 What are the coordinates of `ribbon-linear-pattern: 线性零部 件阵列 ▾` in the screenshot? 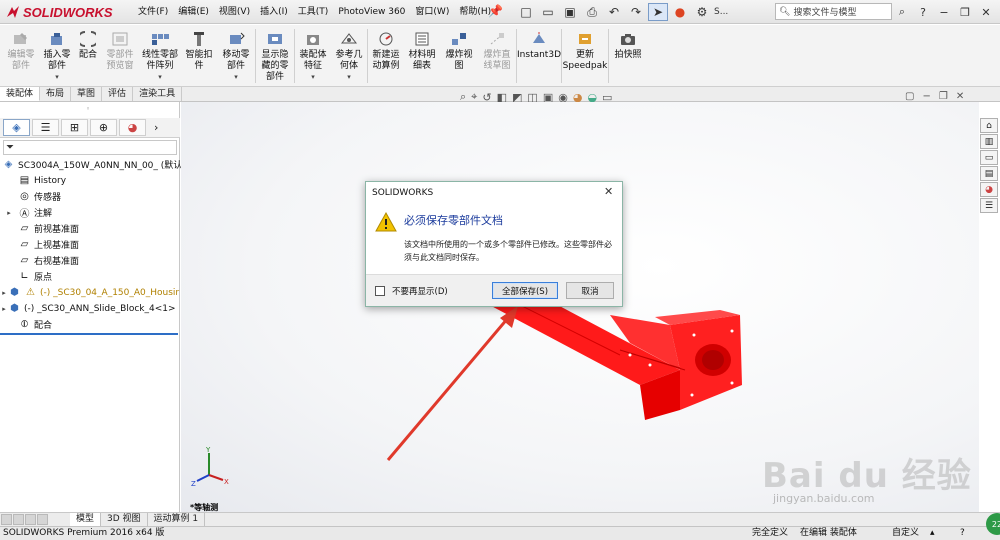 It's located at (160, 56).